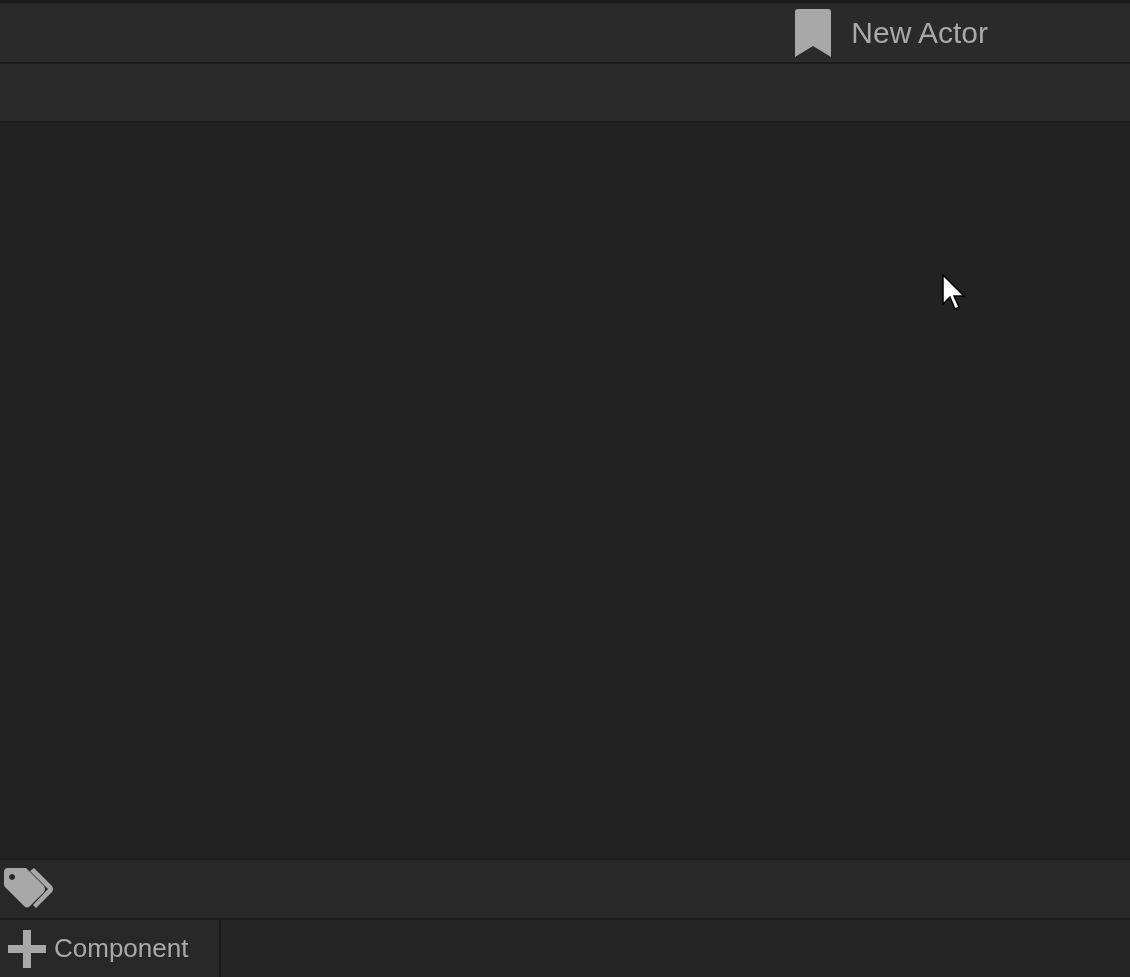 Image resolution: width=1130 pixels, height=977 pixels. I want to click on tags-icon, so click(29, 889).